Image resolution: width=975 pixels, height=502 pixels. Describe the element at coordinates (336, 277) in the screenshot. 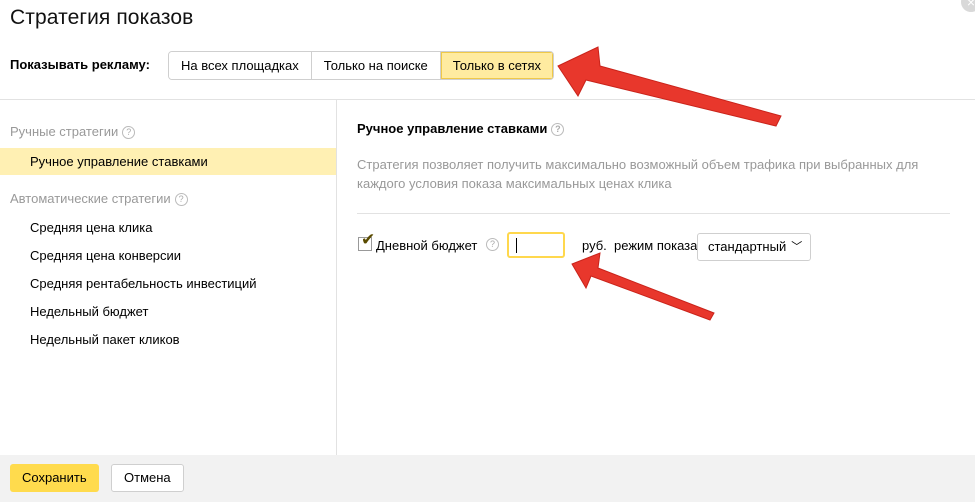

I see `sidebar-divider` at that location.